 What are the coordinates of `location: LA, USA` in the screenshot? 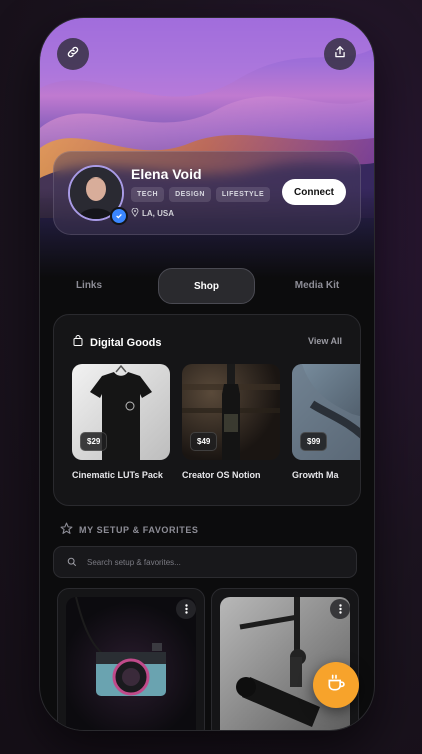 It's located at (152, 213).